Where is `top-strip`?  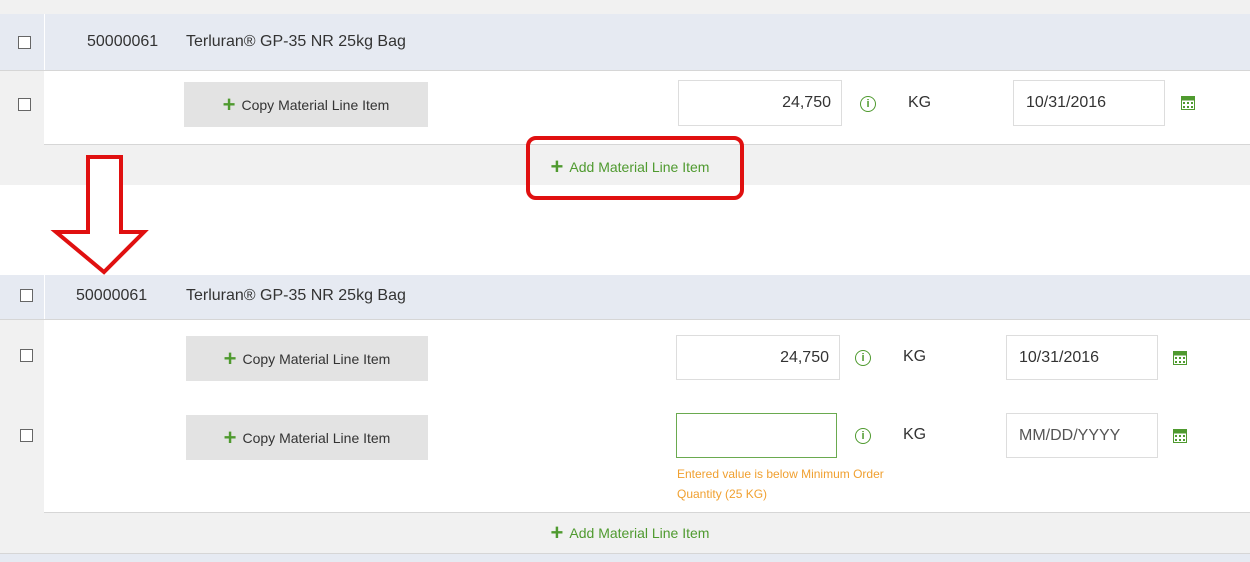
top-strip is located at coordinates (625, 7).